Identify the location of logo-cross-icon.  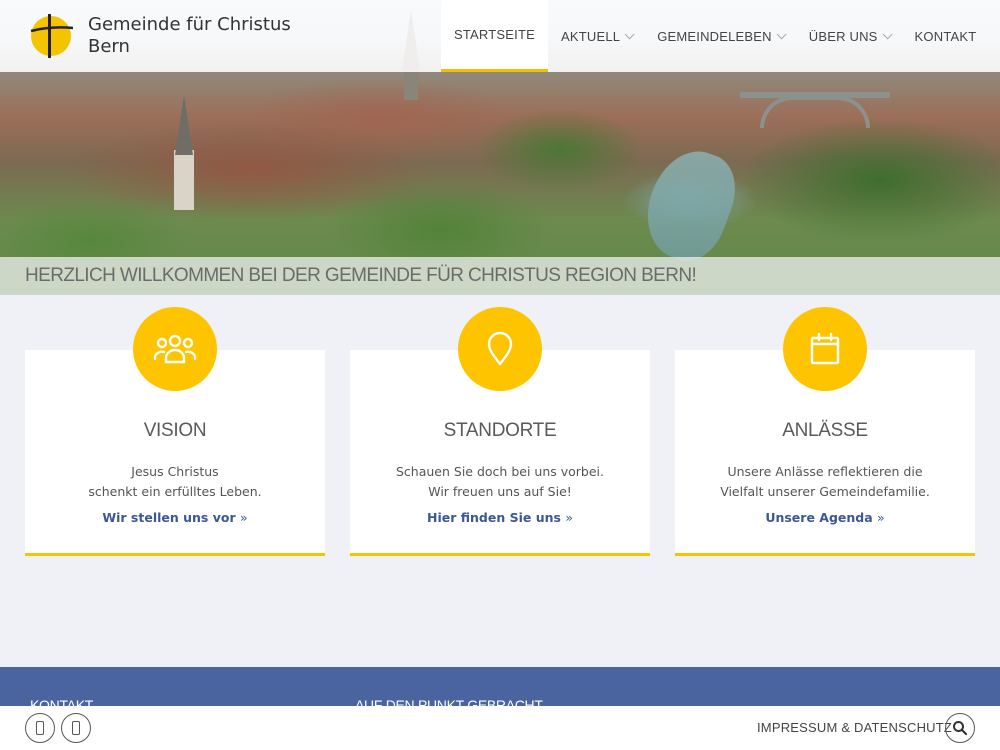
(51, 36).